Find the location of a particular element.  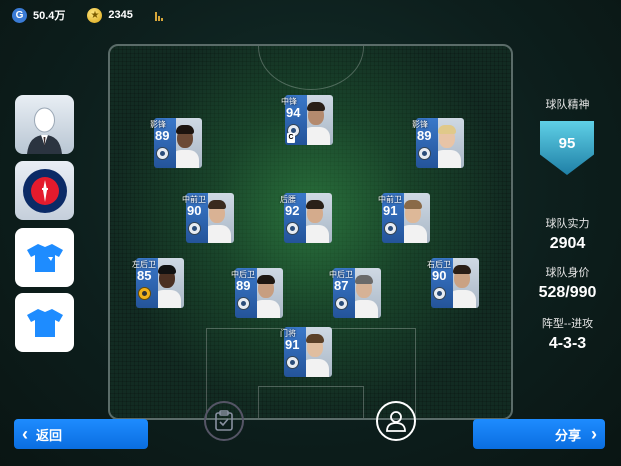

club-emblem-button is located at coordinates (44, 190).